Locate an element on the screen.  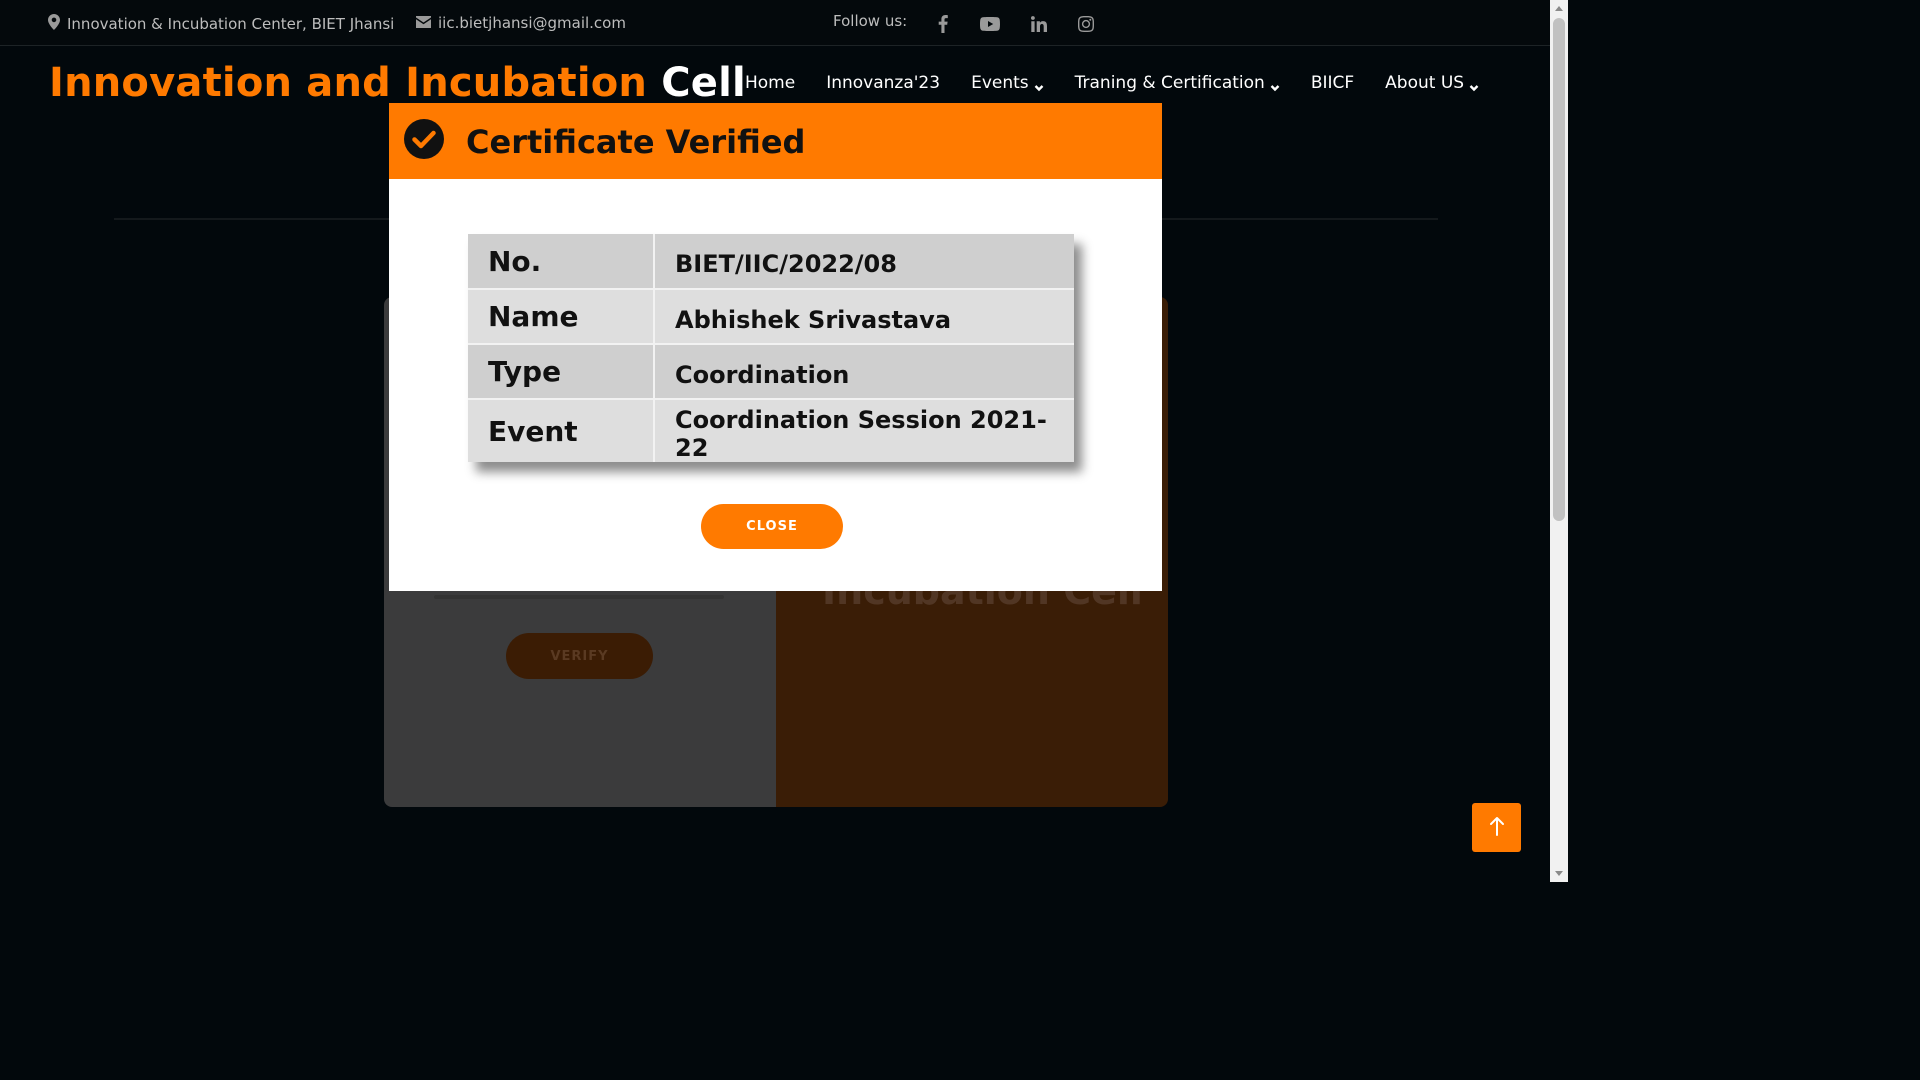
page-scrollbar is located at coordinates (1559, 441).